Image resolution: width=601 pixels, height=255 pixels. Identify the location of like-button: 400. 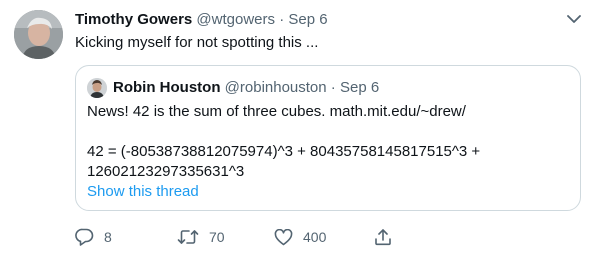
(324, 237).